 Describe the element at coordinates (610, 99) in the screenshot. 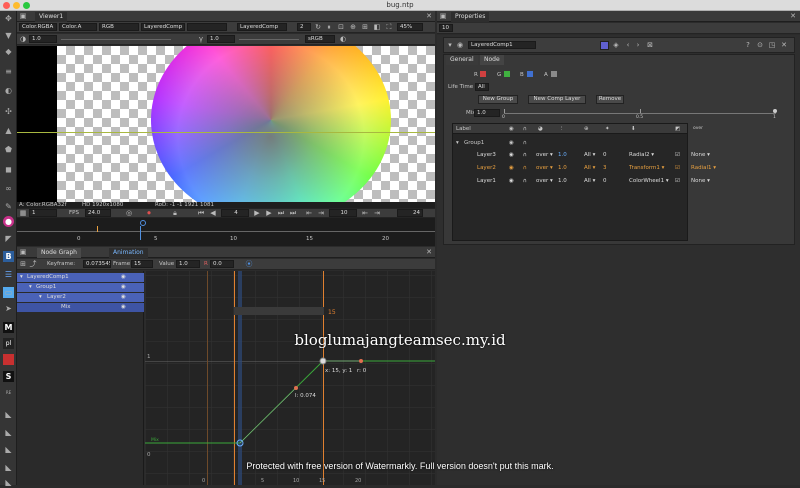

I see `remove-button: Remove` at that location.